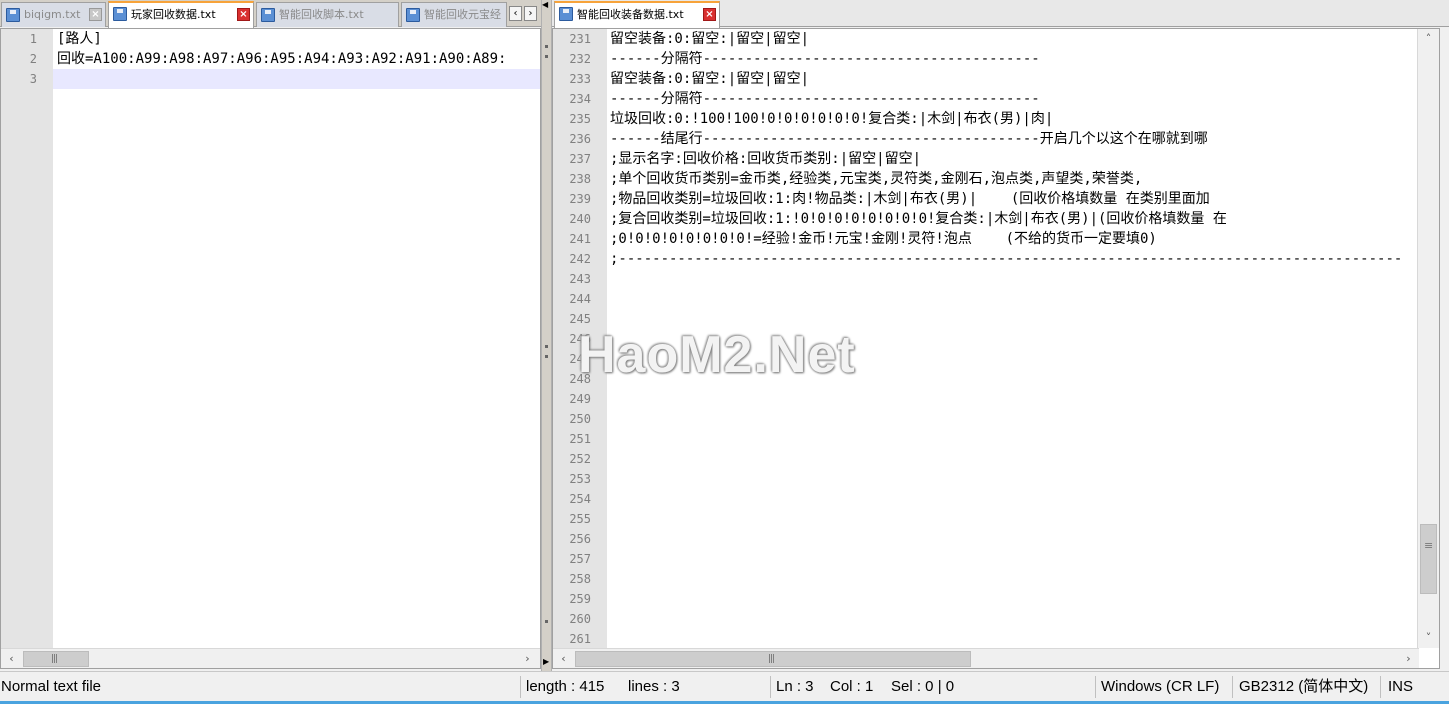 The width and height of the screenshot is (1449, 704). I want to click on editor-line: 249, so click(985, 399).